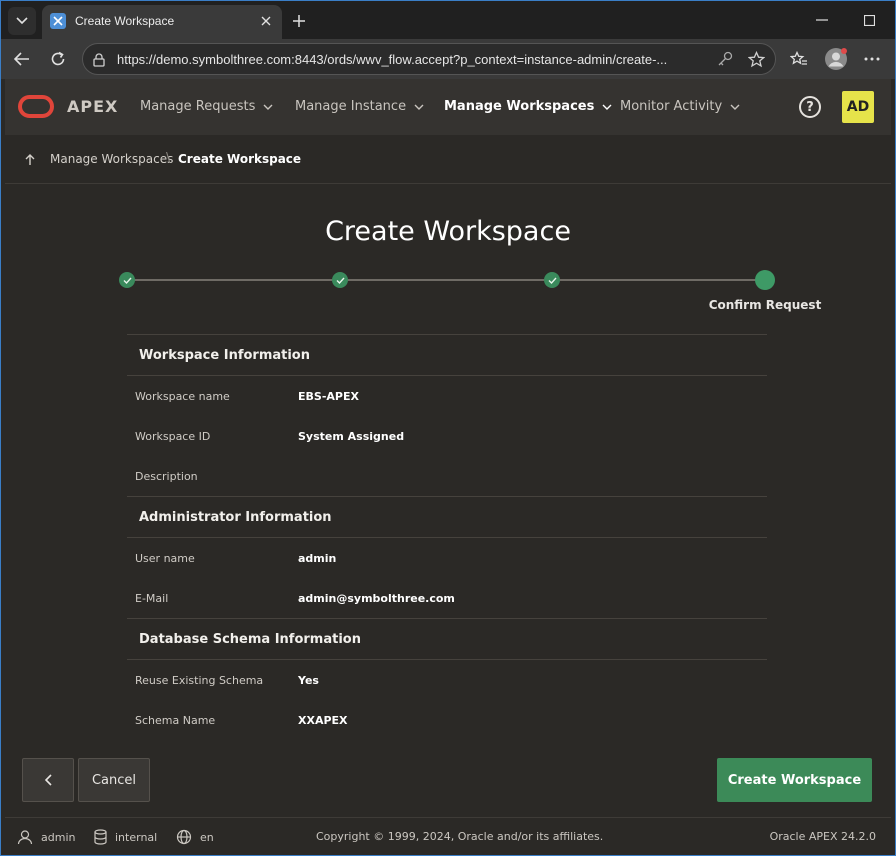 The height and width of the screenshot is (856, 896). I want to click on cancel-button: Cancel, so click(114, 780).